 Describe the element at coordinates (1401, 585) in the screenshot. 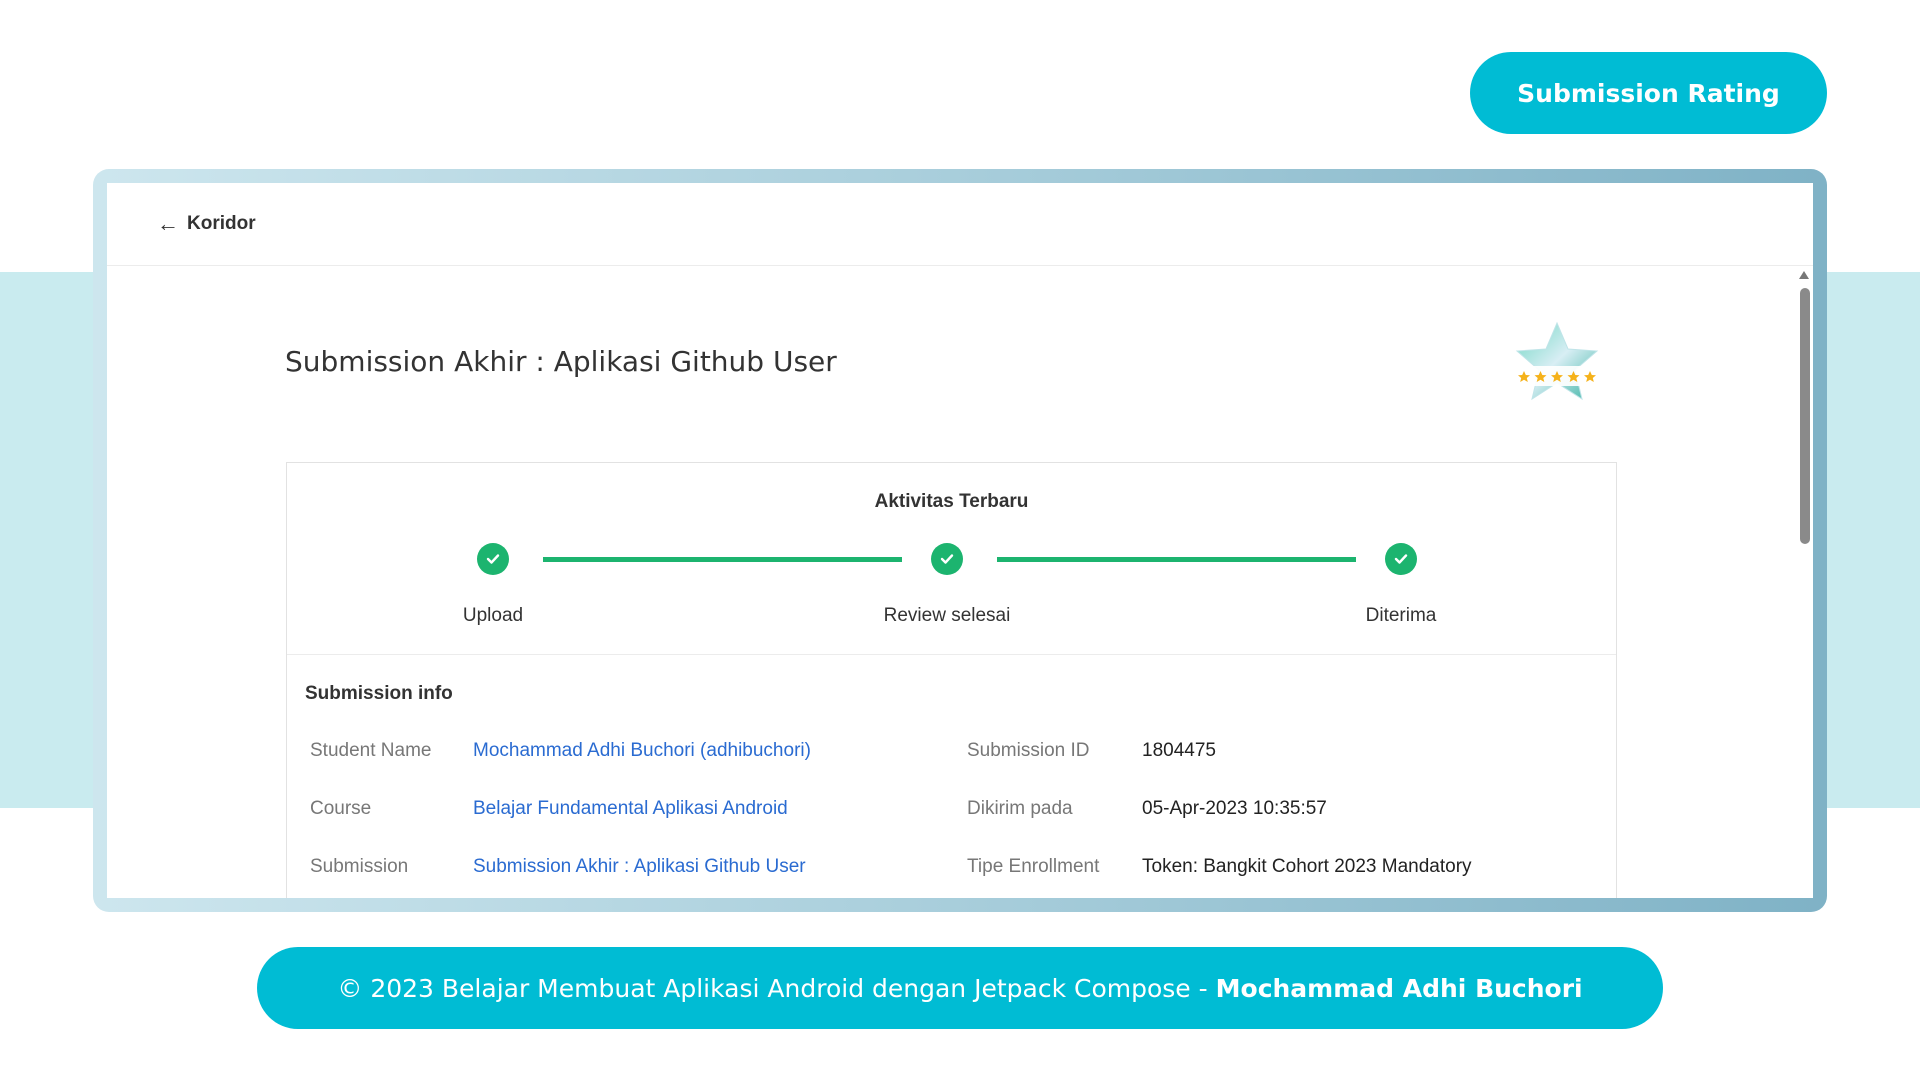

I see `step-accepted: Diterima` at that location.